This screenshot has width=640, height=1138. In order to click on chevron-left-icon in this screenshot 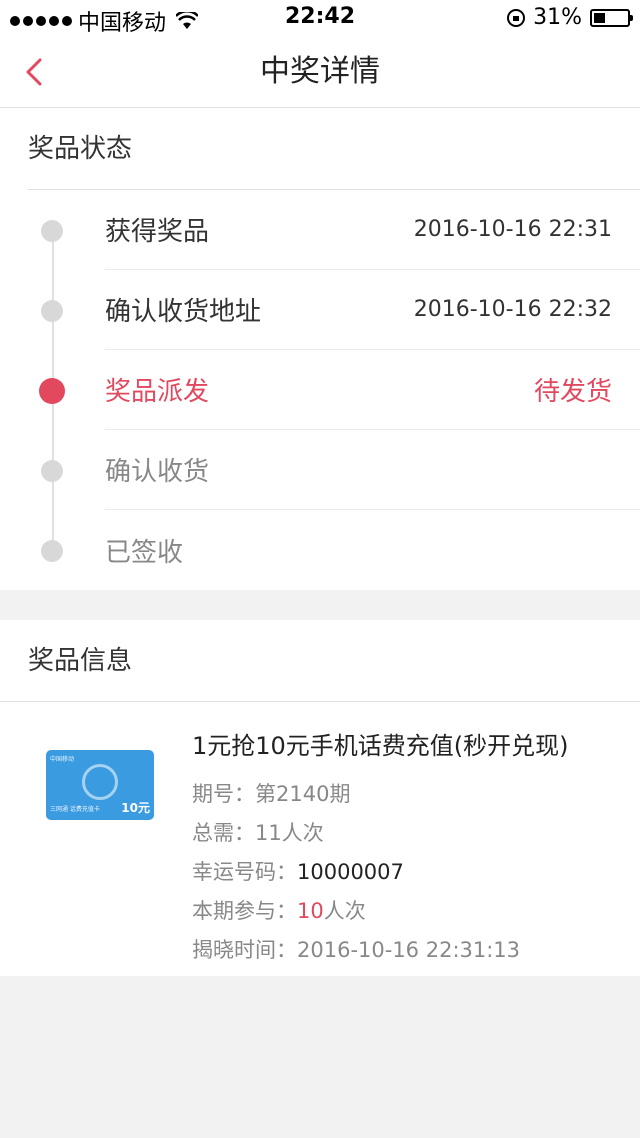, I will do `click(34, 72)`.